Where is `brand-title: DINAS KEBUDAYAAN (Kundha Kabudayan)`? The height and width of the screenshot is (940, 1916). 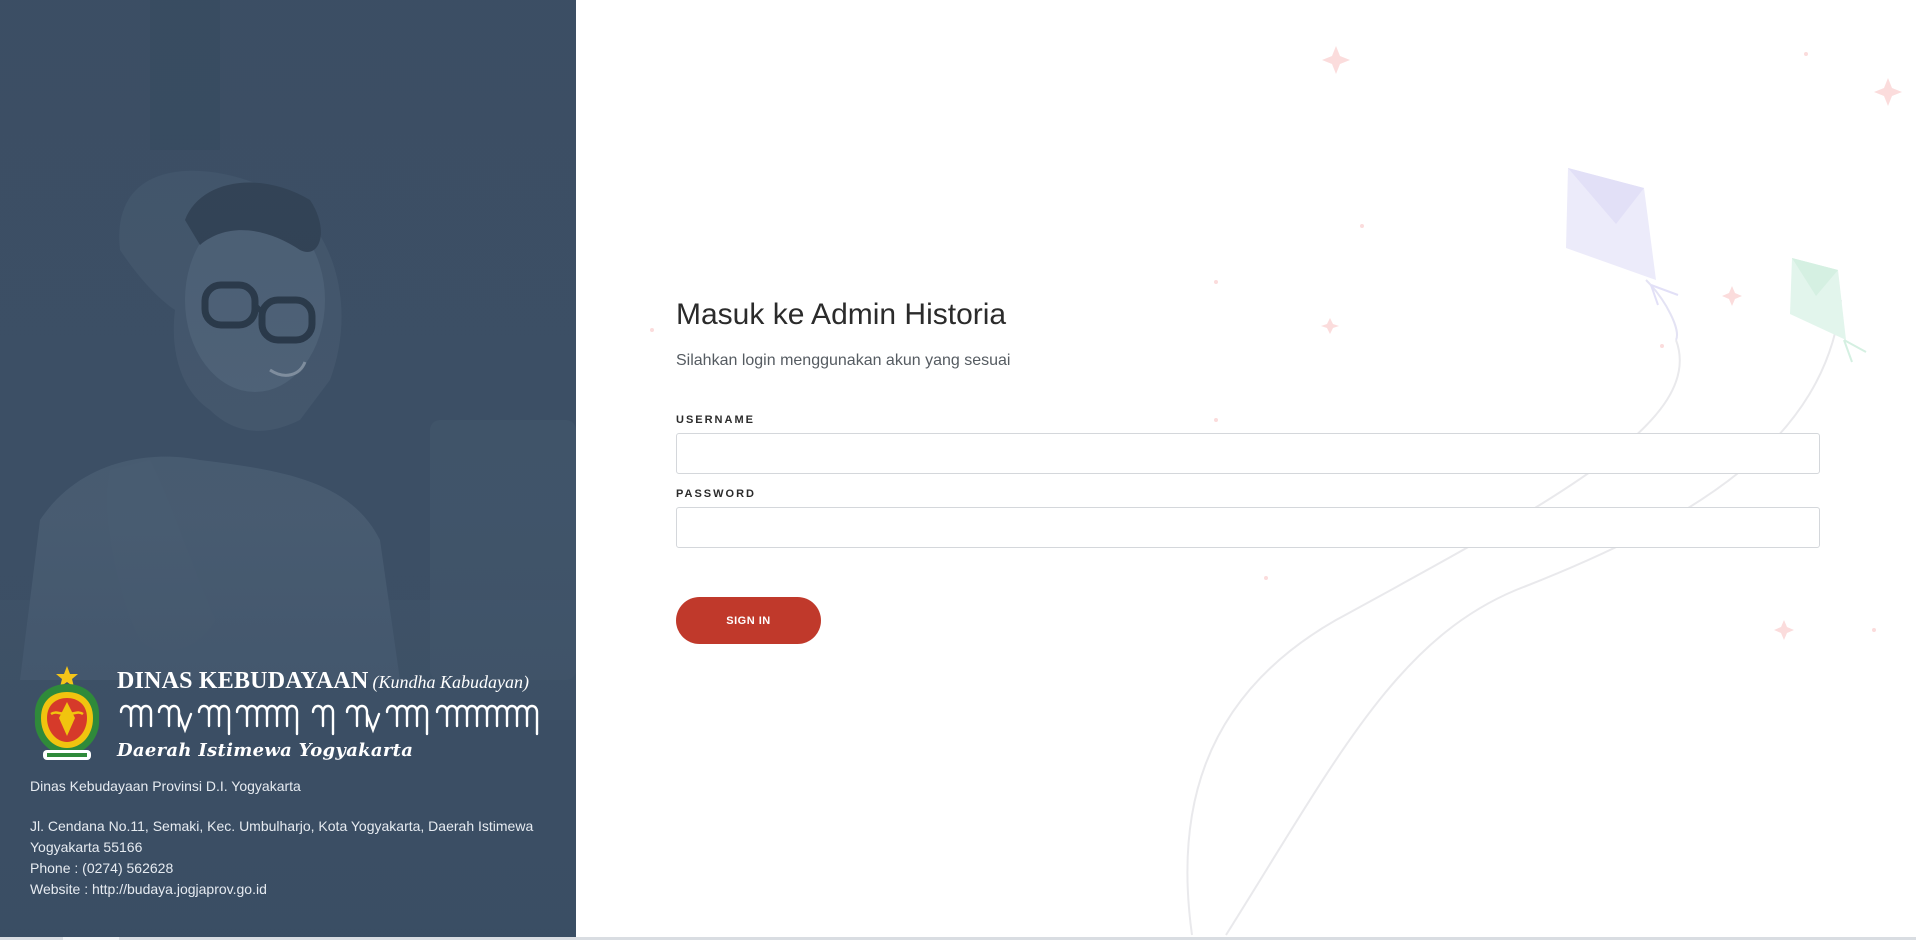
brand-title: DINAS KEBUDAYAAN (Kundha Kabudayan) is located at coordinates (323, 681).